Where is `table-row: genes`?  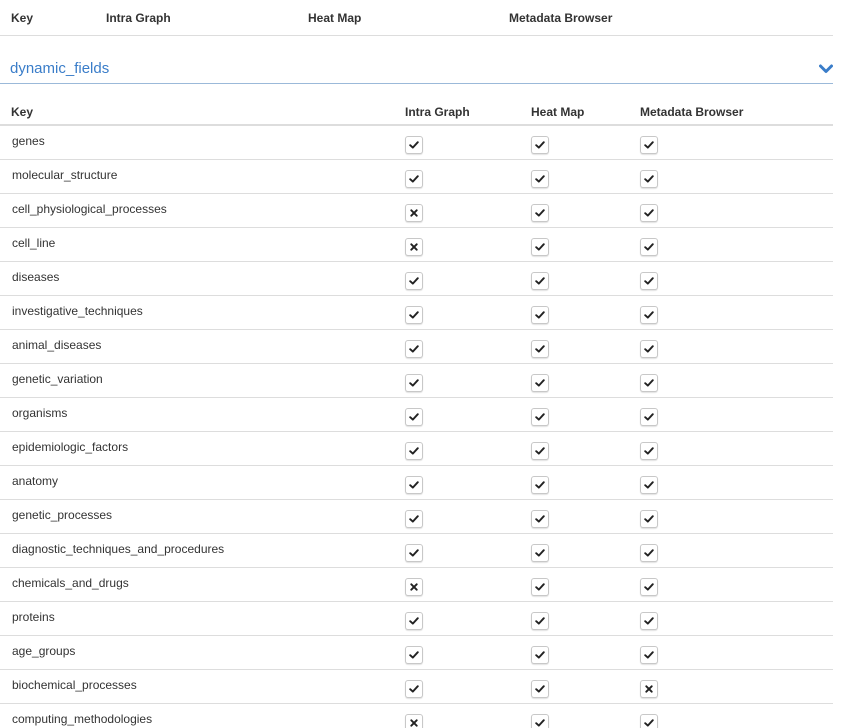 table-row: genes is located at coordinates (416, 143).